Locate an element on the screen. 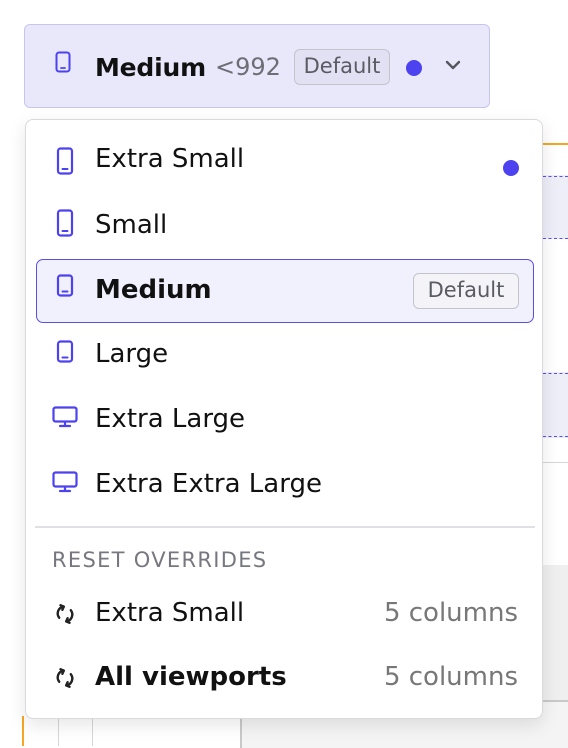 The width and height of the screenshot is (568, 748). reset-override-all-viewports: All viewports 5 columns is located at coordinates (285, 678).